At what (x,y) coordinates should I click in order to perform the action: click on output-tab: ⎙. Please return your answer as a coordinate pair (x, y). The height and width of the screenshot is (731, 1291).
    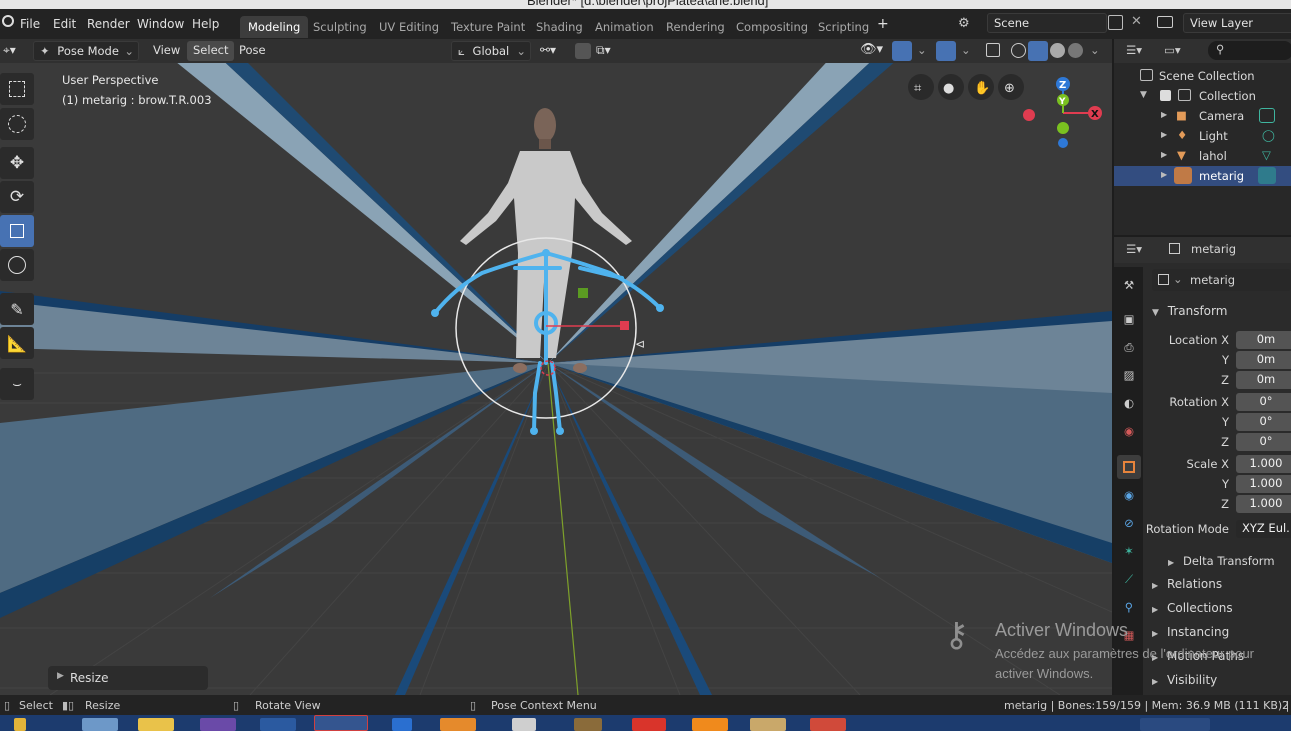
    Looking at the image, I should click on (1129, 347).